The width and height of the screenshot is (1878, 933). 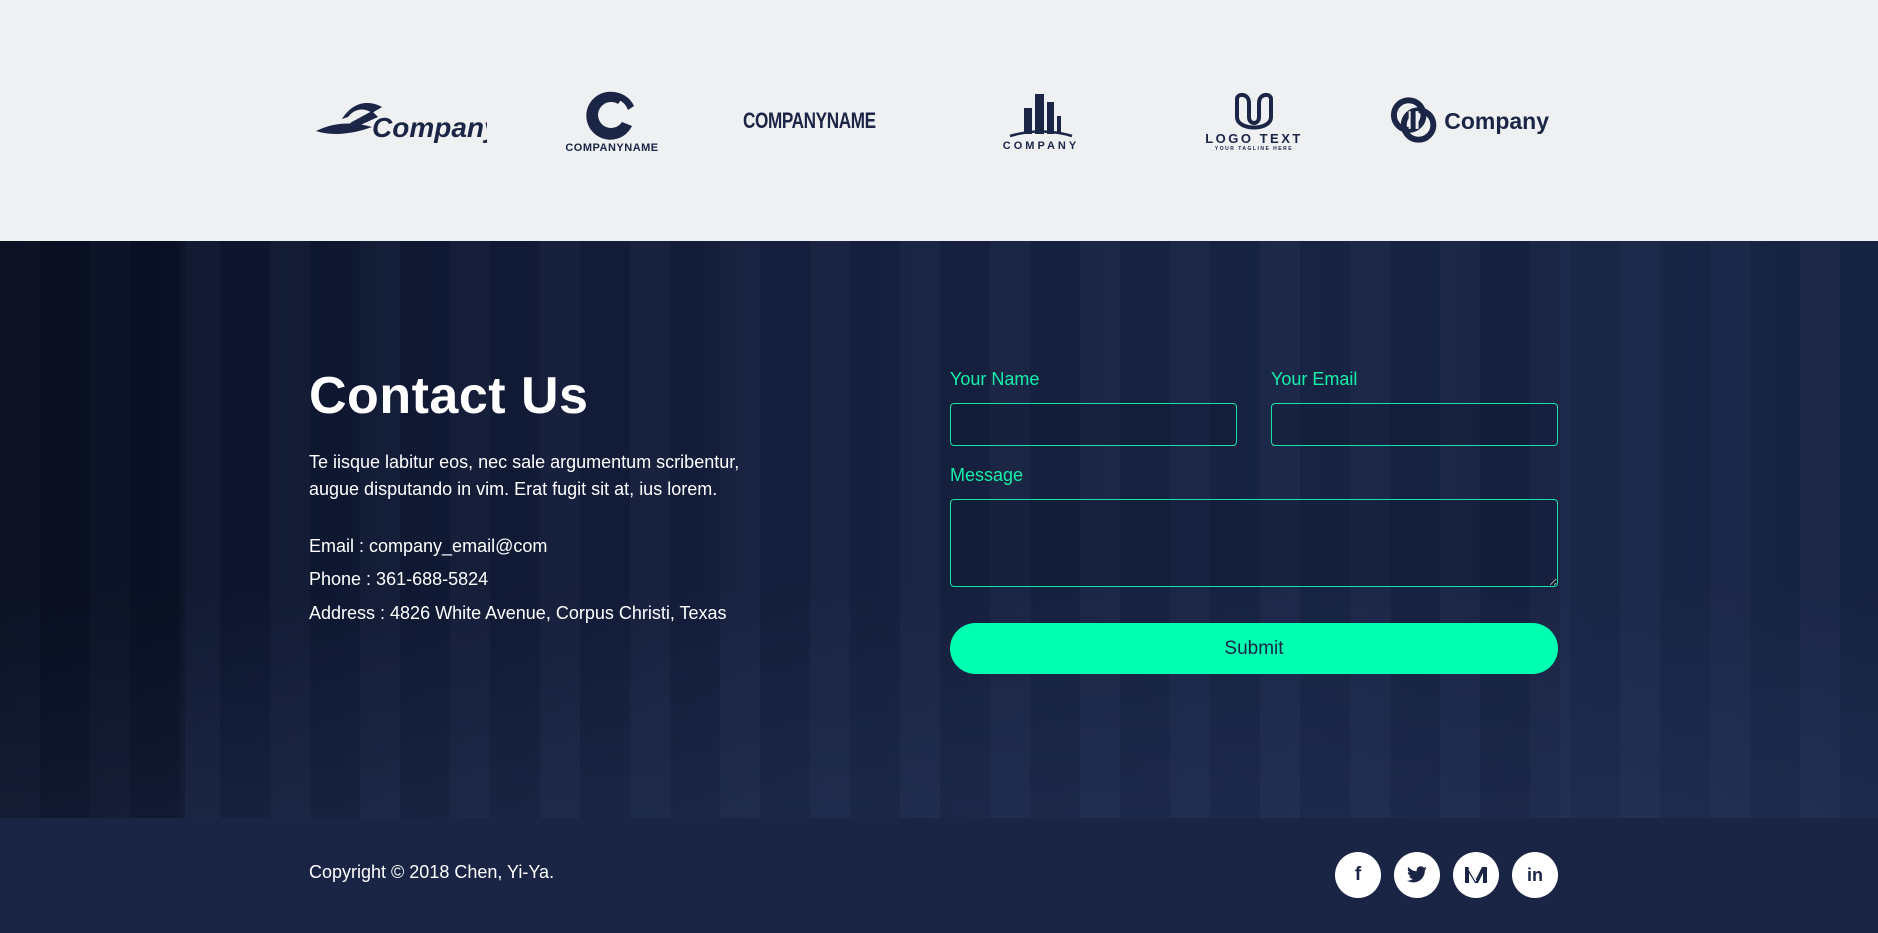 What do you see at coordinates (1041, 116) in the screenshot?
I see `buildings-logo-icon` at bounding box center [1041, 116].